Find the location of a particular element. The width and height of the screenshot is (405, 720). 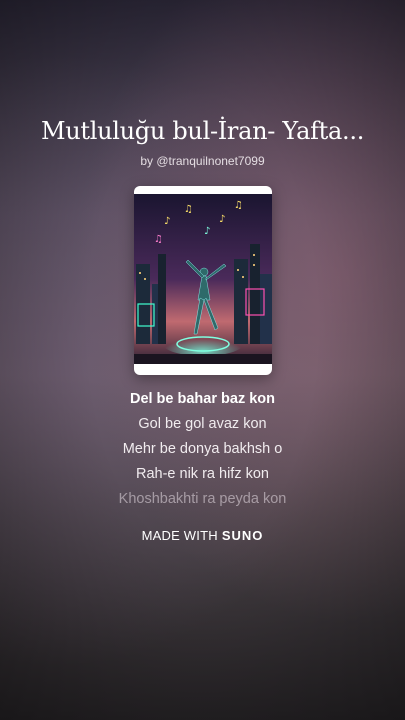

cover-art: ♪ ♫ ♪ ♫ ♪ ♫ is located at coordinates (203, 280).